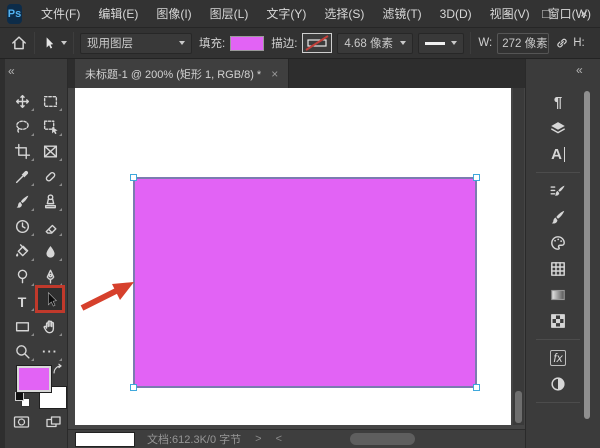  Describe the element at coordinates (344, 14) in the screenshot. I see `menu-select: 选择(S)` at that location.